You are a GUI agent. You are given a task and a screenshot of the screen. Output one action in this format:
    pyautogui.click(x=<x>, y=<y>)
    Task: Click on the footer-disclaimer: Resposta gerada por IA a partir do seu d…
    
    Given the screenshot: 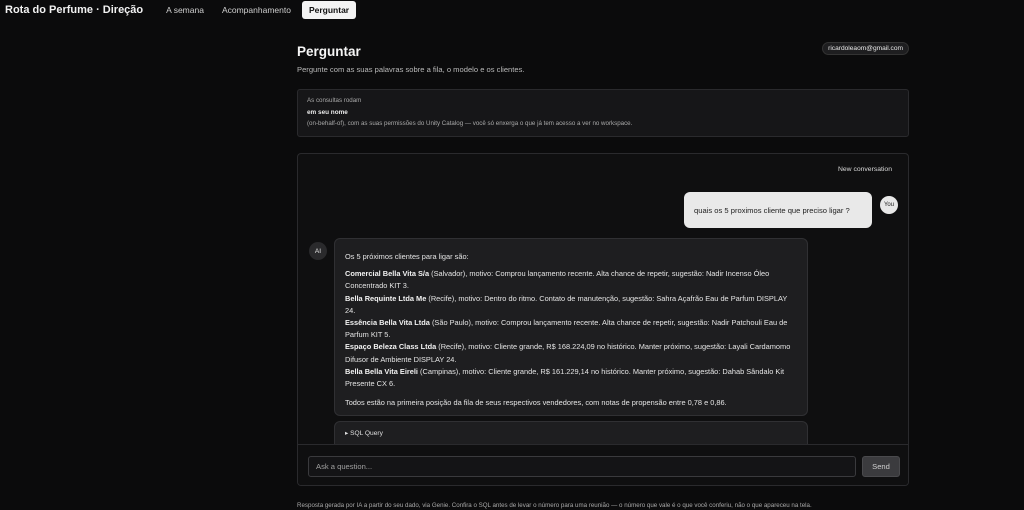 What is the action you would take?
    pyautogui.click(x=554, y=505)
    